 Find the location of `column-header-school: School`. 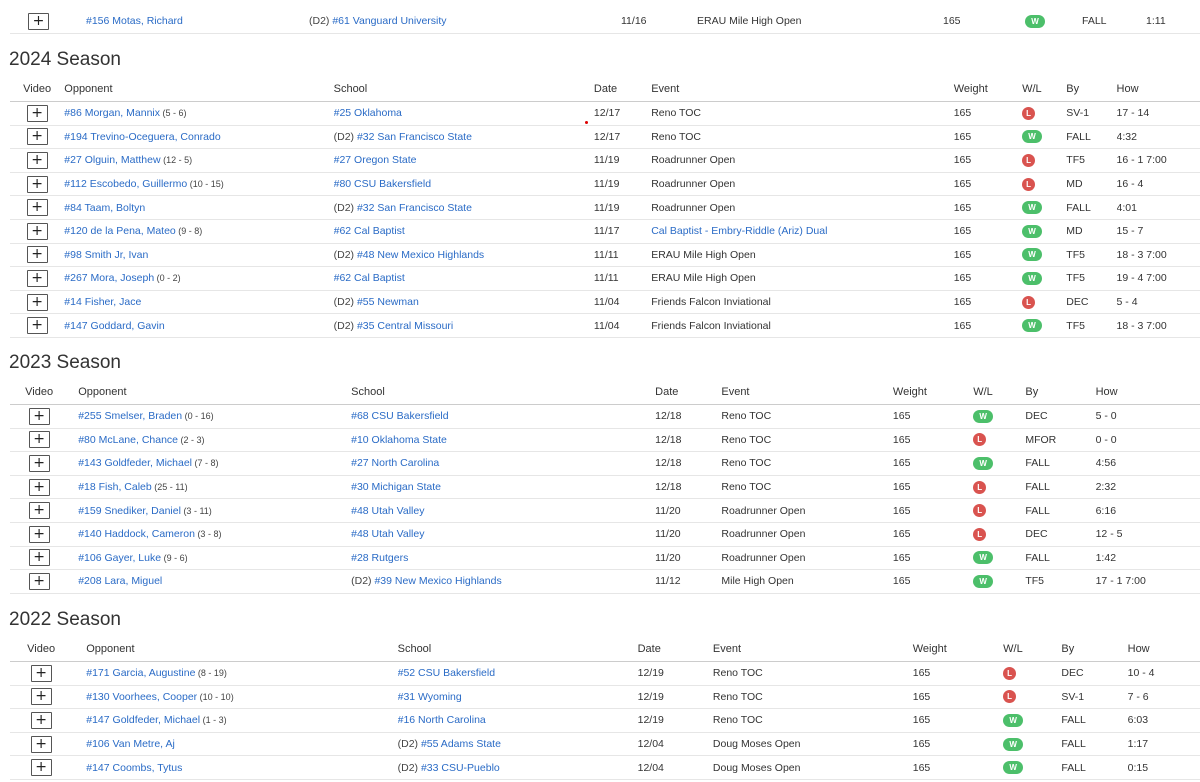

column-header-school: School is located at coordinates (463, 89).